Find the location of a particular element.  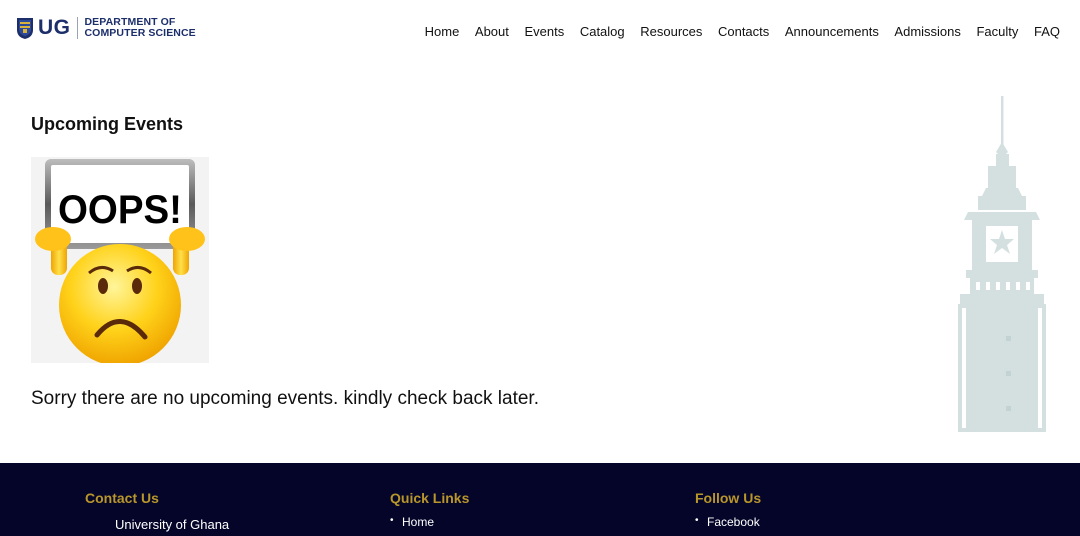

nav-resources: Resources is located at coordinates (671, 32).